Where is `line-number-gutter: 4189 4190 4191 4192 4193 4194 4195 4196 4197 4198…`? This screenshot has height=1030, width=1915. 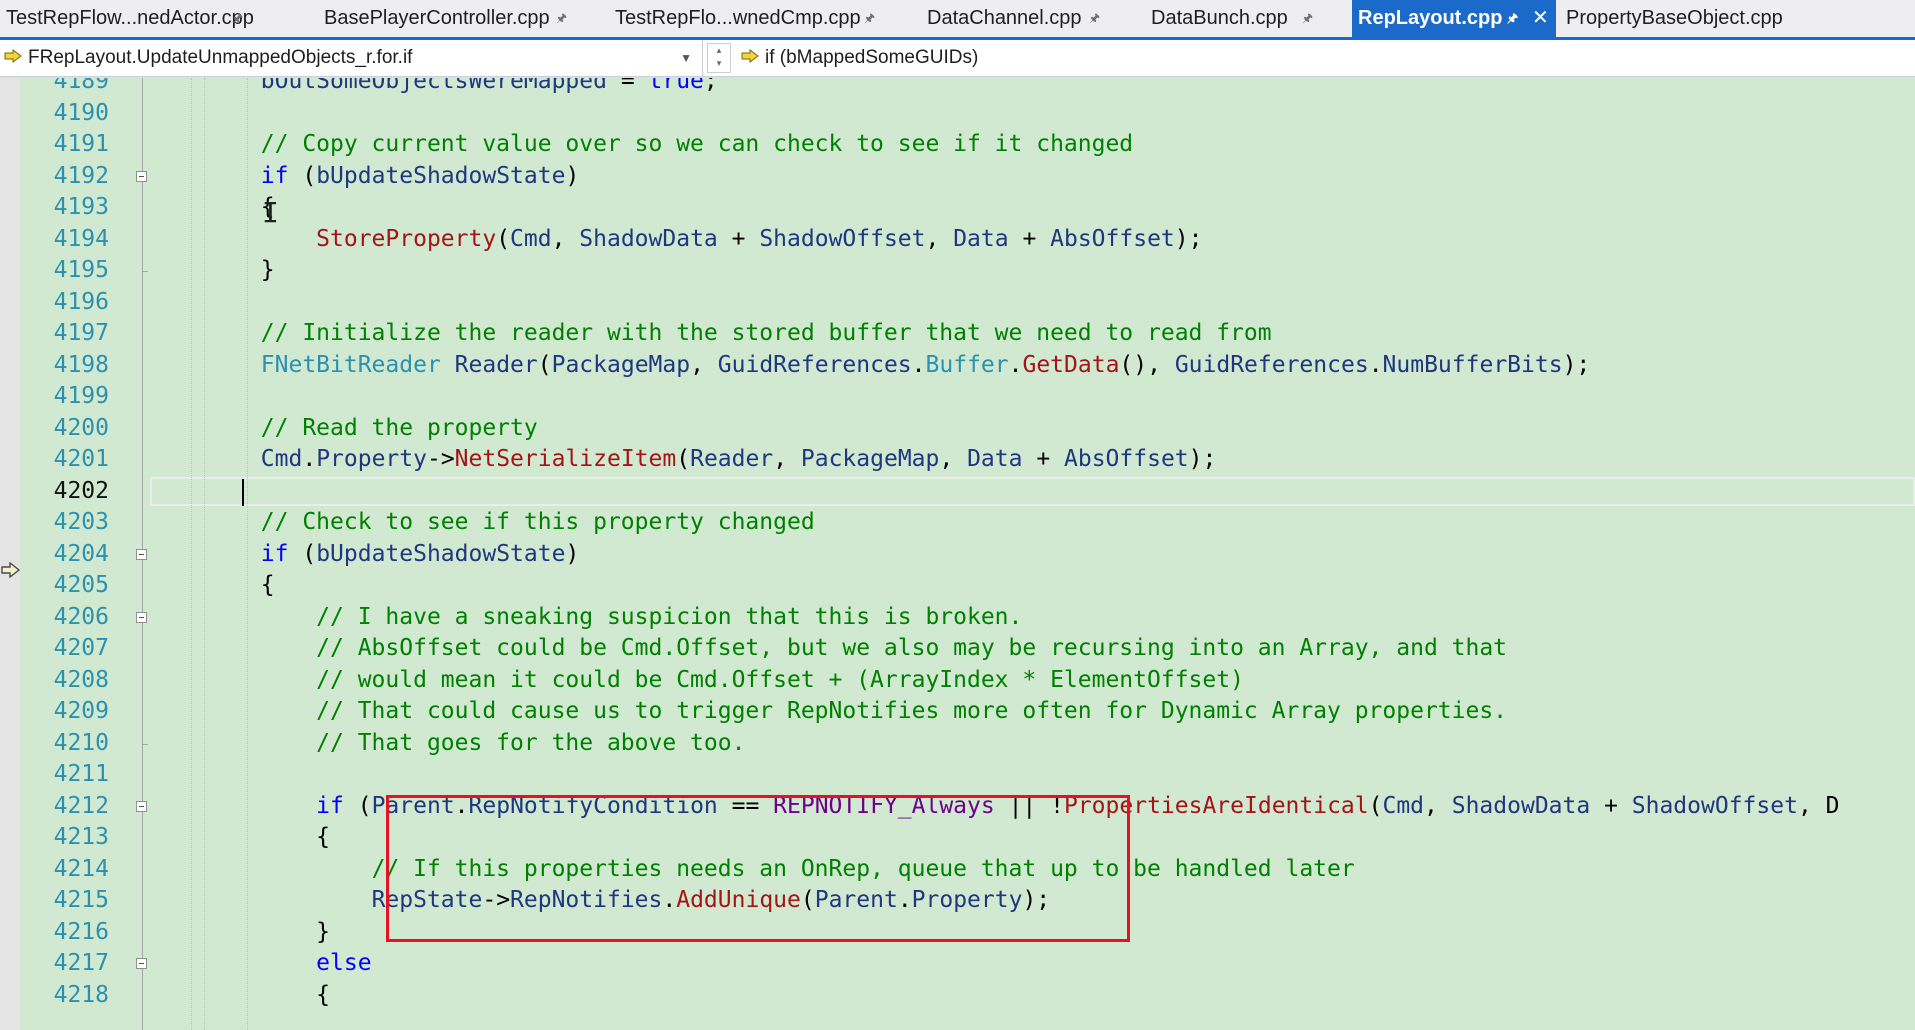 line-number-gutter: 4189 4190 4191 4192 4193 4194 4195 4196 4197 4198… is located at coordinates (77, 554).